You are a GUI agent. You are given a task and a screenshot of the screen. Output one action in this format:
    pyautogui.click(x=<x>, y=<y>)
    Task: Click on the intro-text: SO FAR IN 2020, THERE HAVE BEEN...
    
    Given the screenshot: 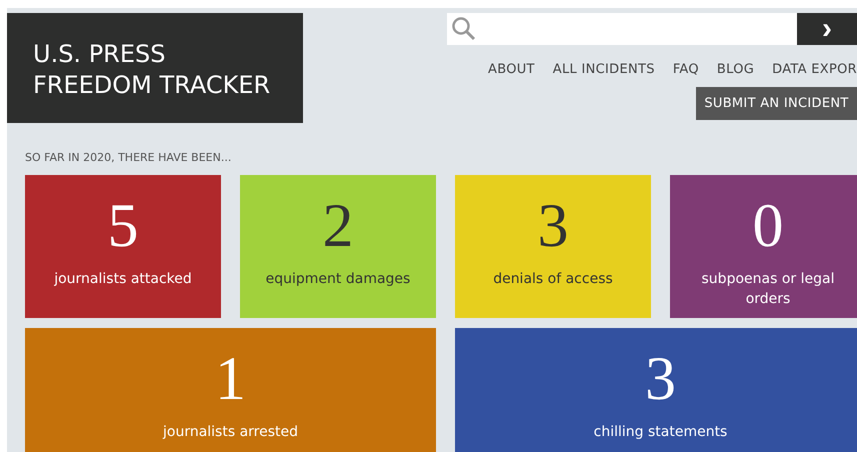 What is the action you would take?
    pyautogui.click(x=128, y=157)
    